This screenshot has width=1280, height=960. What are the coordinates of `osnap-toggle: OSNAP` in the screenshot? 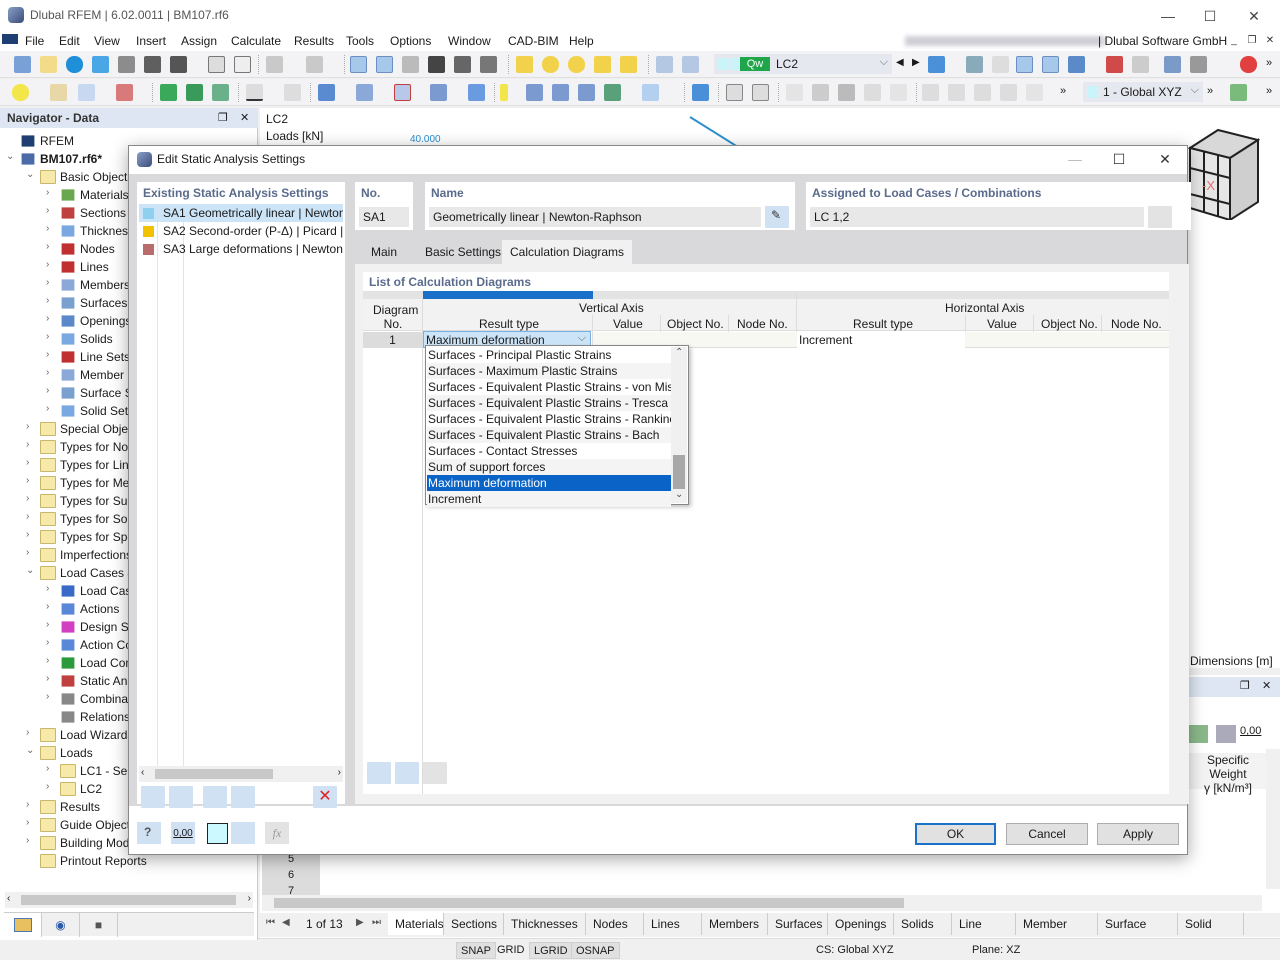 It's located at (595, 950).